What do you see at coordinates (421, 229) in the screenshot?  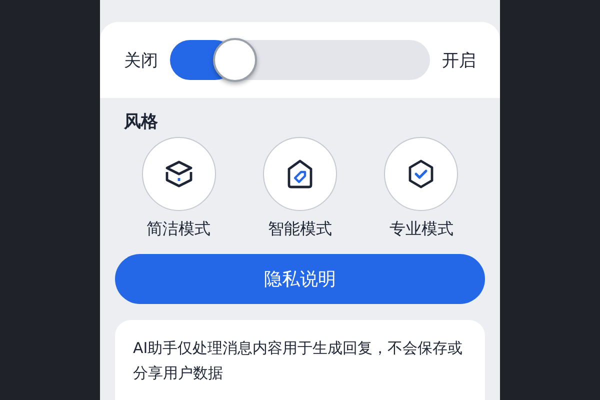 I see `mode-label: 专业模式` at bounding box center [421, 229].